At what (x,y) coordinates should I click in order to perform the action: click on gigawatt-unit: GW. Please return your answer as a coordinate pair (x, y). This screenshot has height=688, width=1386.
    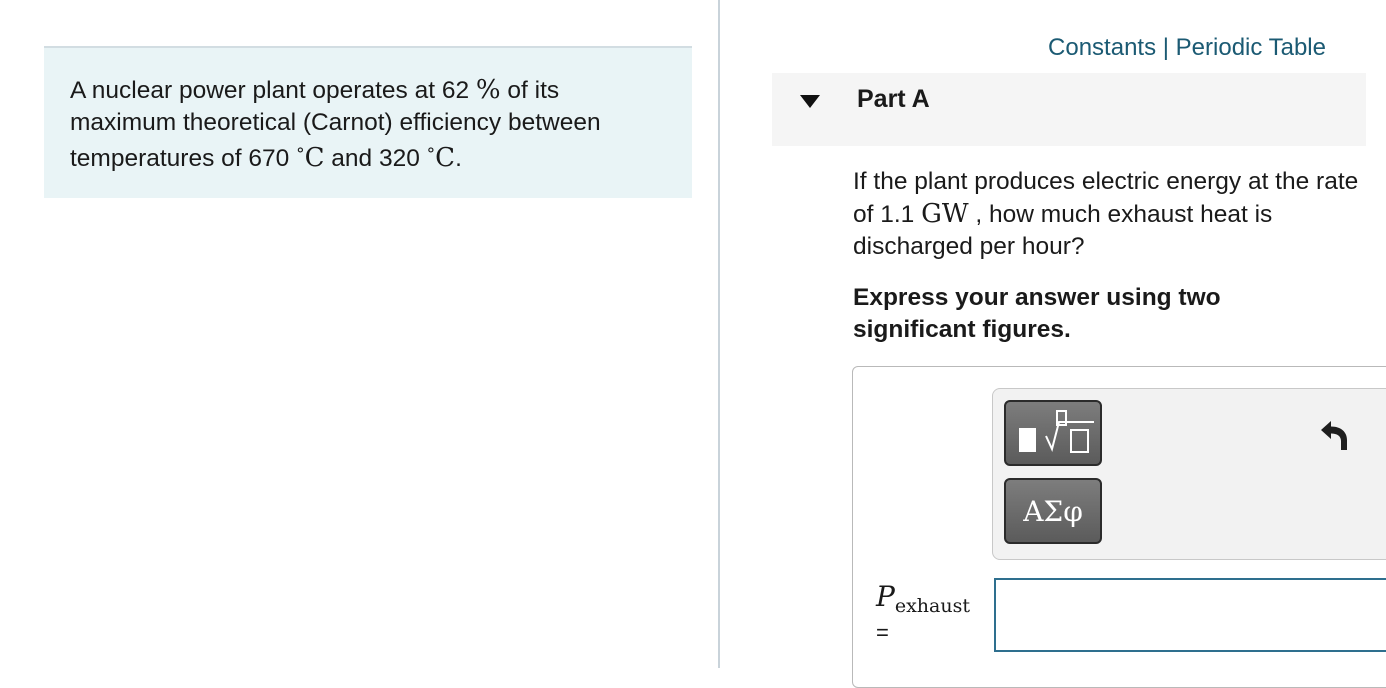
    Looking at the image, I should click on (945, 214).